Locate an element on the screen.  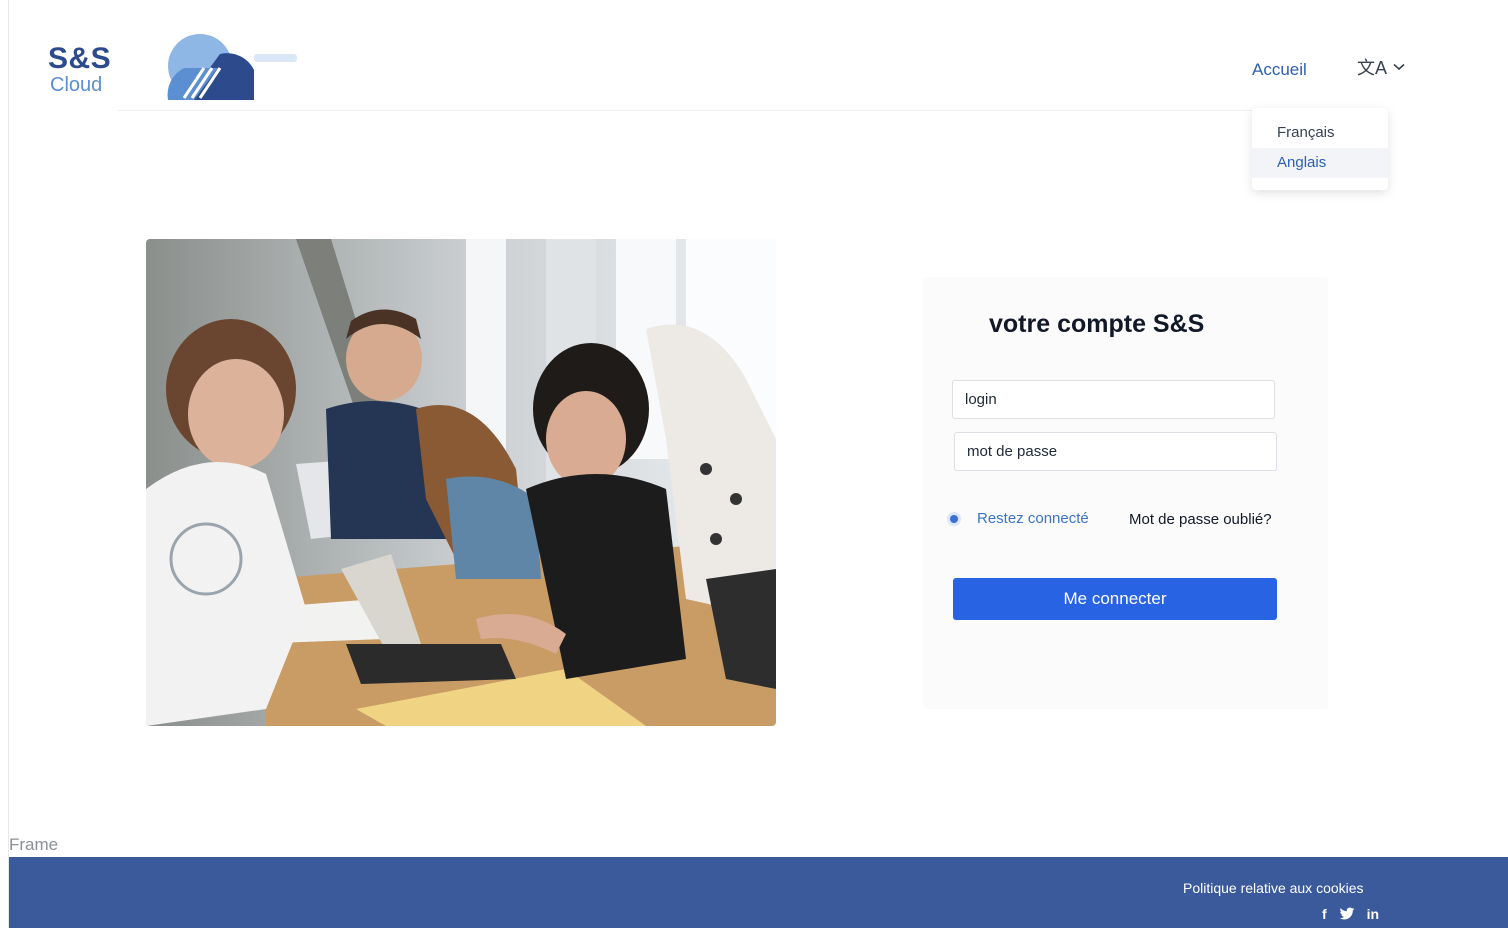
nav-home-link: Accueil is located at coordinates (1279, 70).